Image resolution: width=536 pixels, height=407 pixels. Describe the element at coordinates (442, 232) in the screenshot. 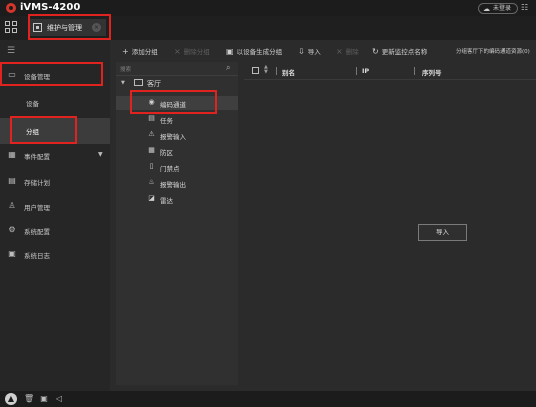

I see `import-channel-button: 导入` at that location.